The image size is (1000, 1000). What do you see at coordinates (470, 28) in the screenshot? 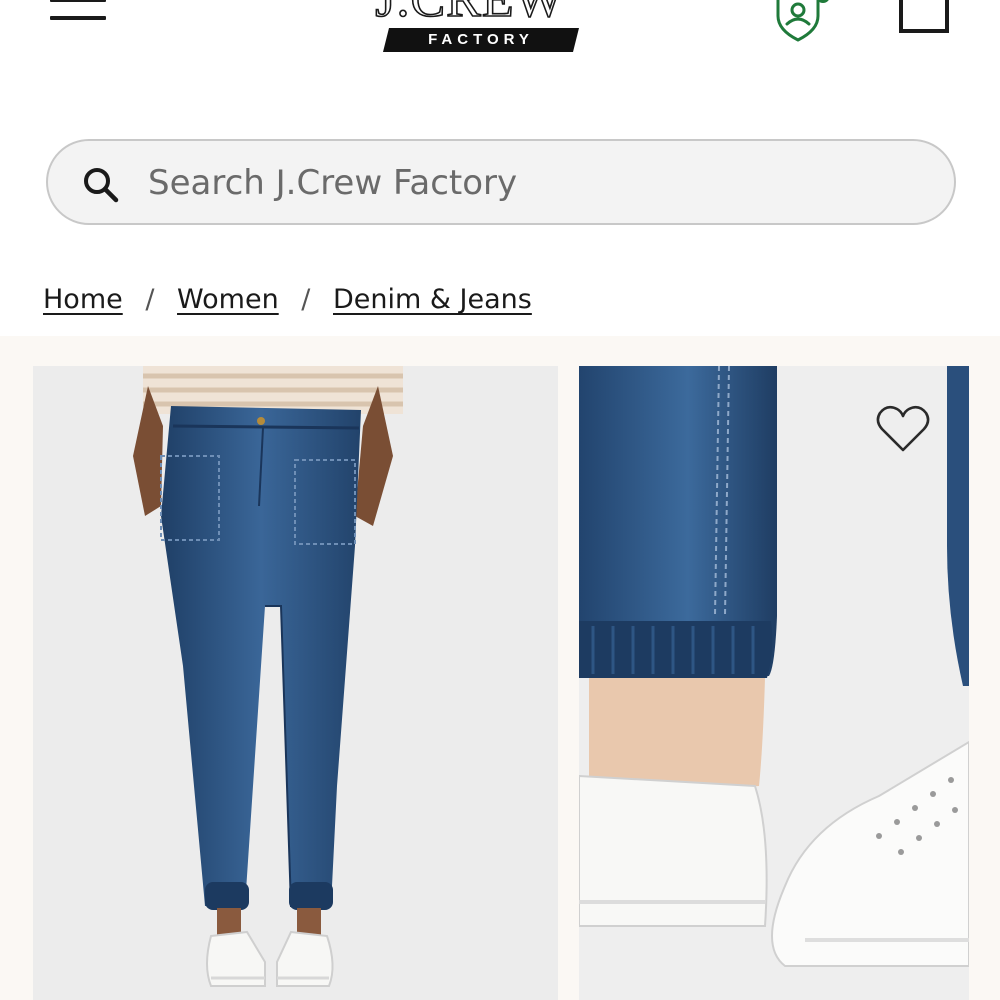
I see `jcrew-factory-logo: J.CREW FACTORY` at bounding box center [470, 28].